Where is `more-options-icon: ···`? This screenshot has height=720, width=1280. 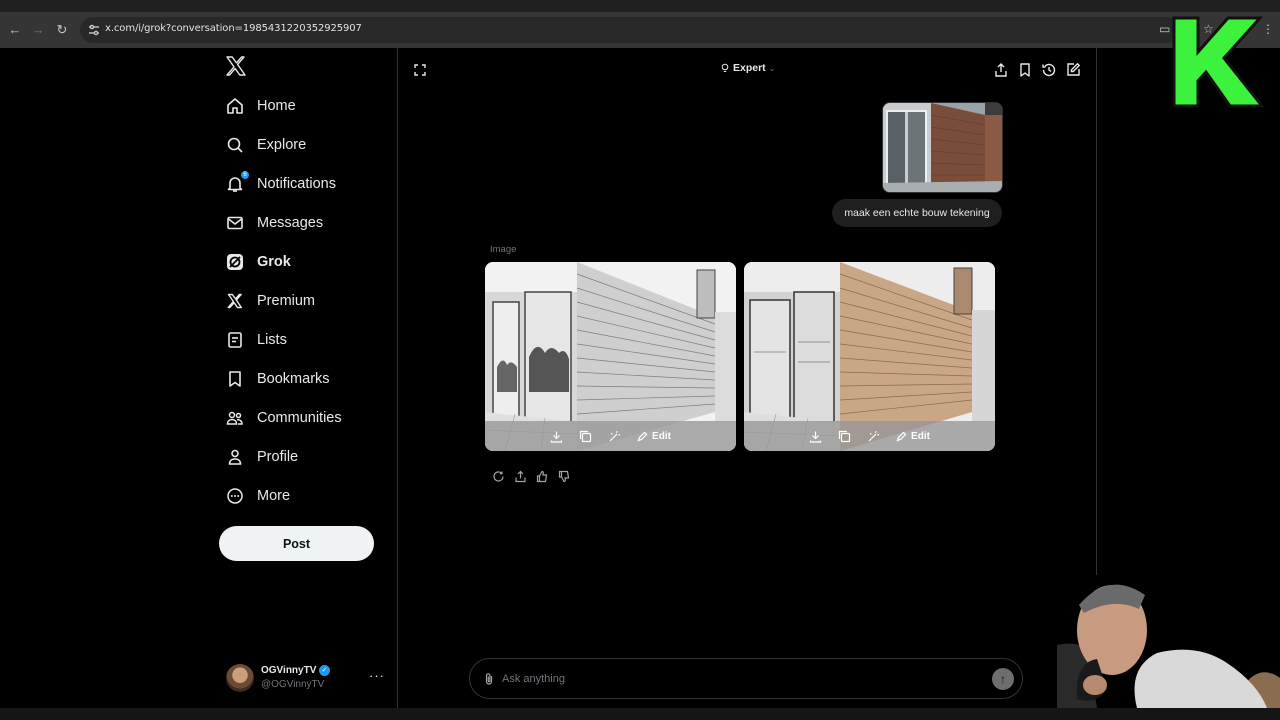
more-options-icon: ··· is located at coordinates (377, 675).